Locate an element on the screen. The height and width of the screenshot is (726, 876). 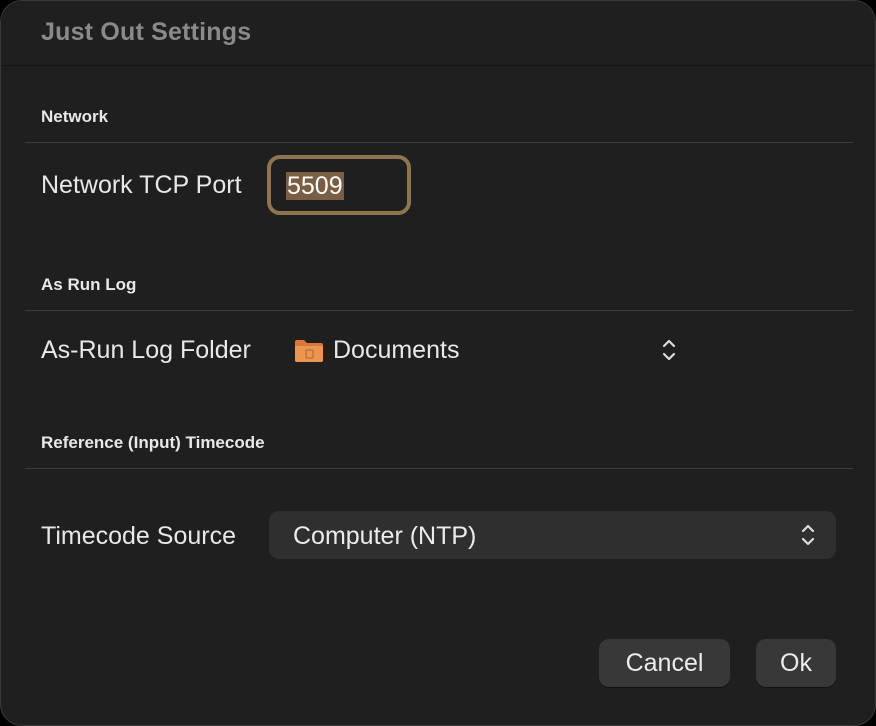
section-header-network: Network is located at coordinates (75, 116).